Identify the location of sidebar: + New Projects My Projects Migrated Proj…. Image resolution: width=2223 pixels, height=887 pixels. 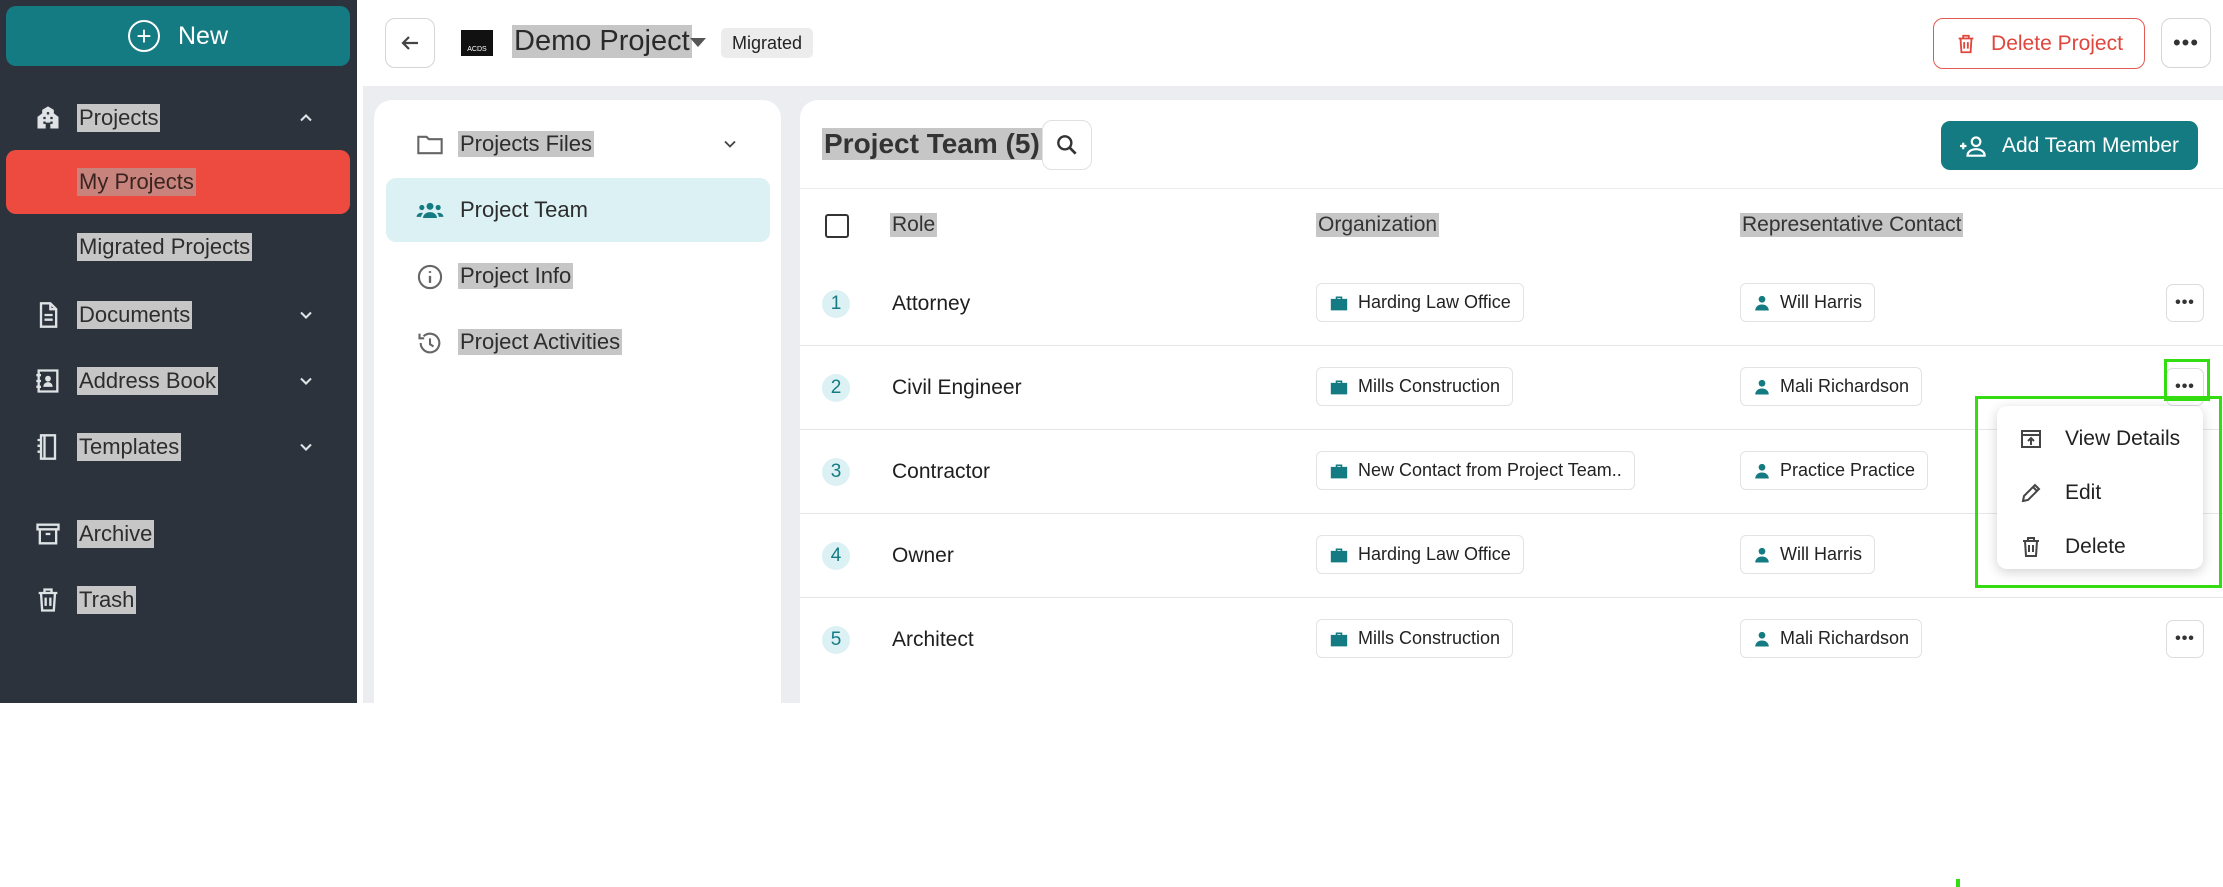
(178, 351).